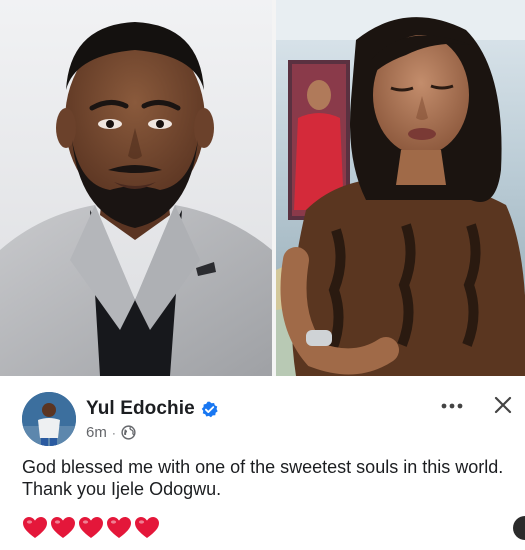 This screenshot has height=550, width=525. I want to click on post-meta: 6m ·, so click(111, 432).